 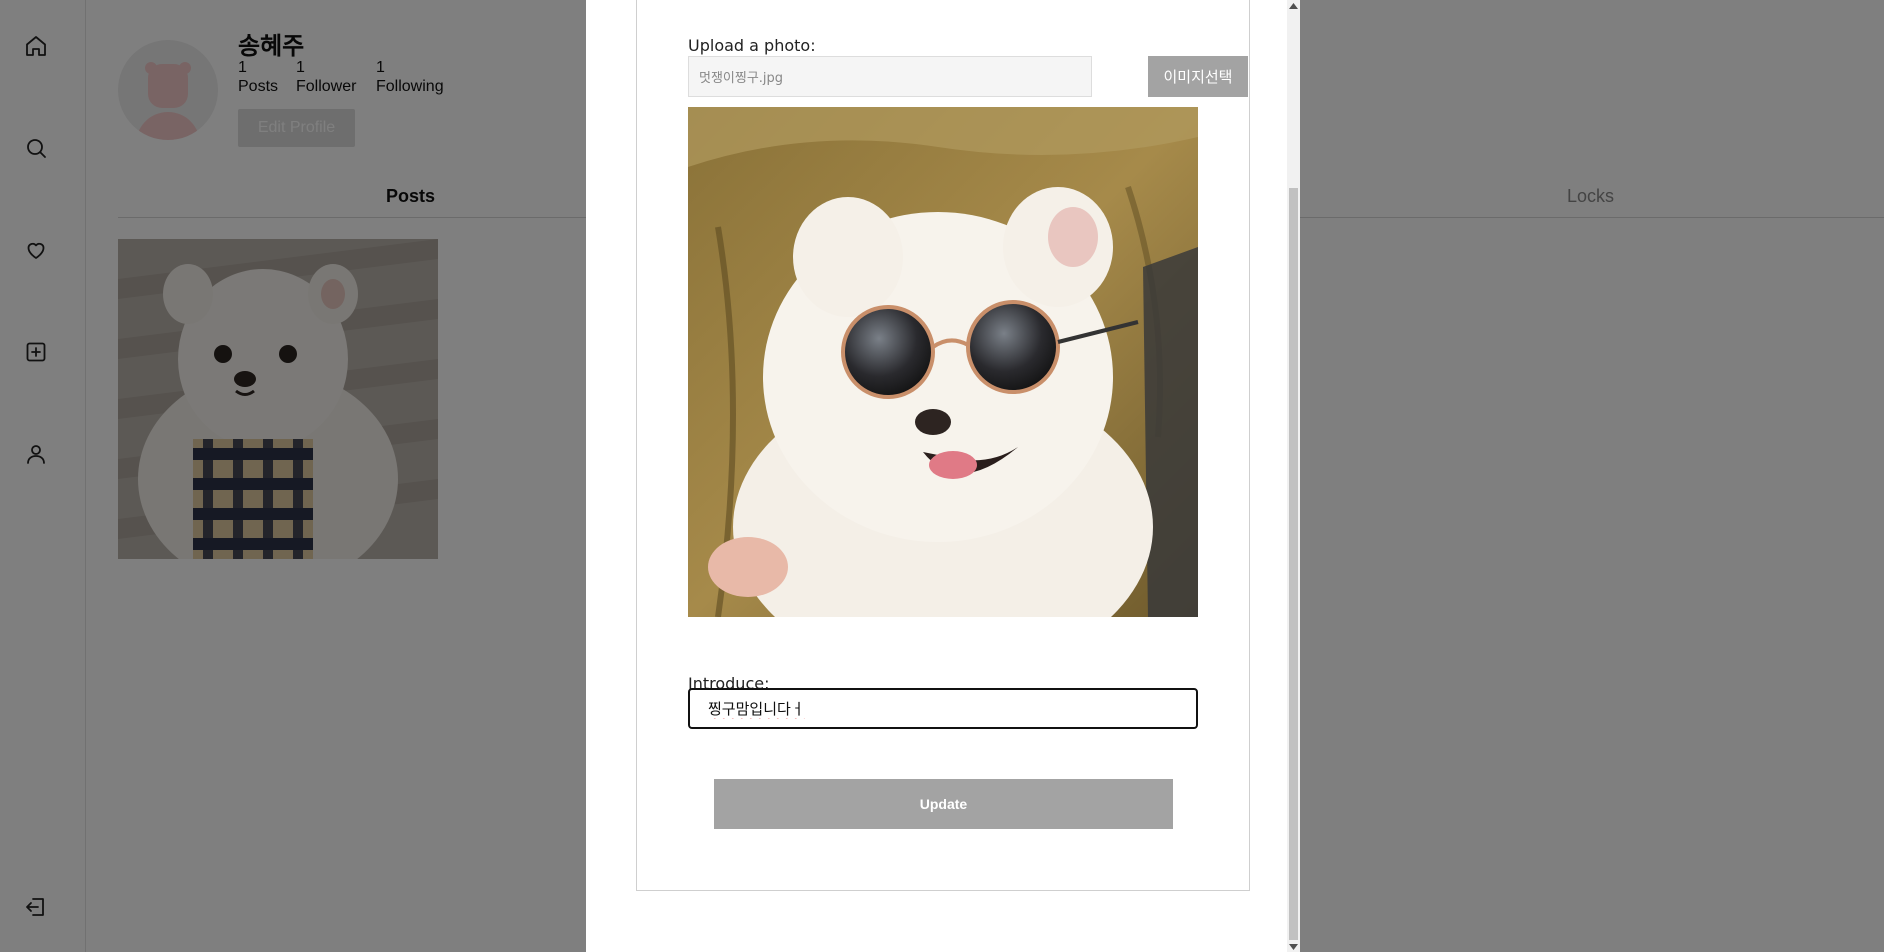 I want to click on preview-image, so click(x=943, y=362).